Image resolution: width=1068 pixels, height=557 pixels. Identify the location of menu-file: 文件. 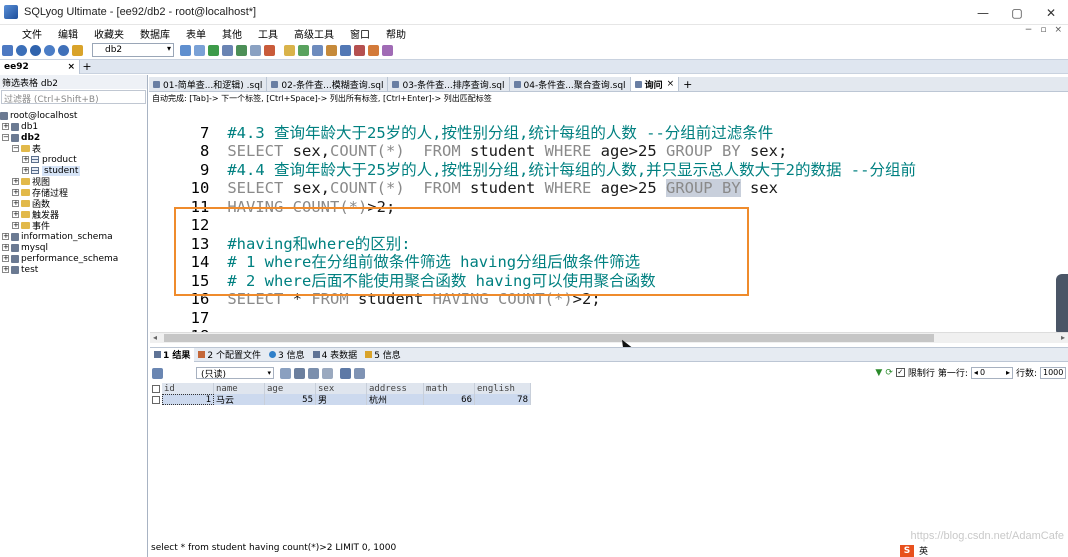
(25, 33).